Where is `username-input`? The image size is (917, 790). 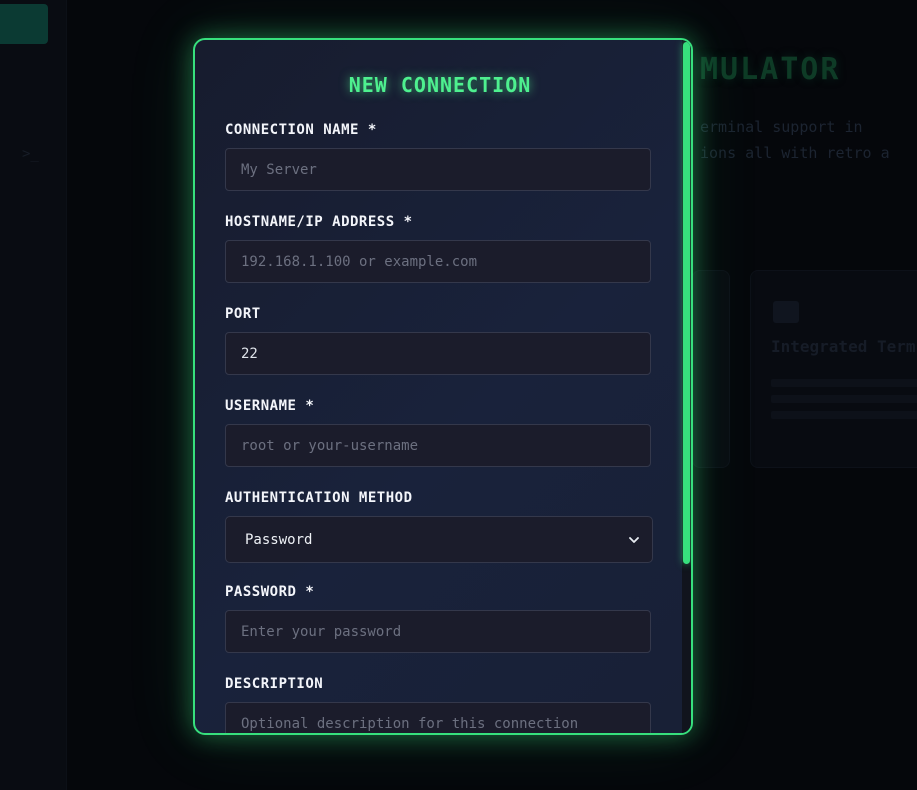
username-input is located at coordinates (438, 445).